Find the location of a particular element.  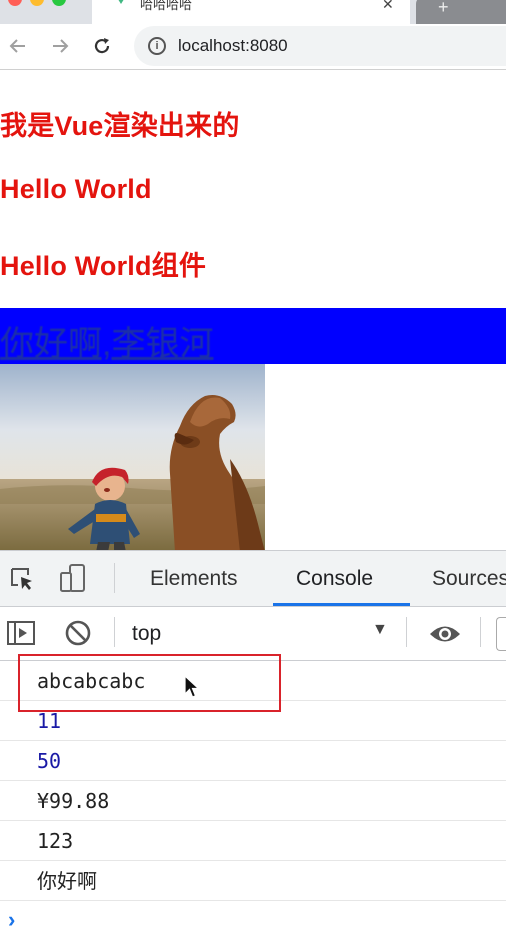

devtools-tab-bar: Elements Console Sources is located at coordinates (253, 579).